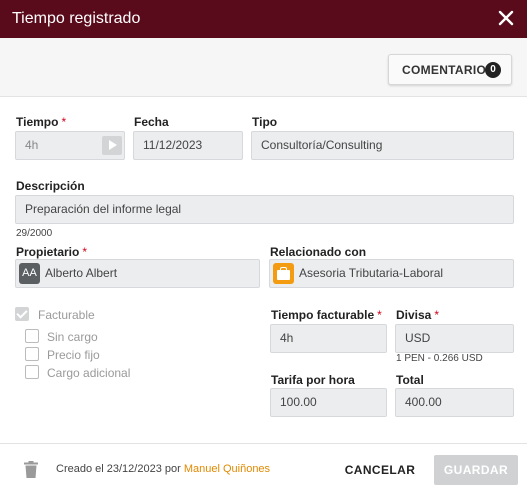 The height and width of the screenshot is (487, 527). What do you see at coordinates (32, 372) in the screenshot?
I see `cargo-adicional-checkbox` at bounding box center [32, 372].